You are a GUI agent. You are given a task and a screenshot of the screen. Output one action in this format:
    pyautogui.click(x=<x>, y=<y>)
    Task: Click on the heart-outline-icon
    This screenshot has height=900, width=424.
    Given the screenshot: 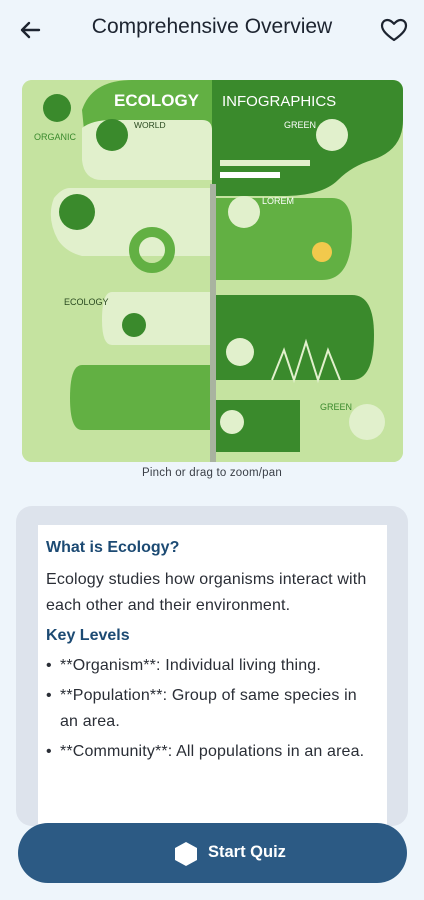 What is the action you would take?
    pyautogui.click(x=394, y=30)
    